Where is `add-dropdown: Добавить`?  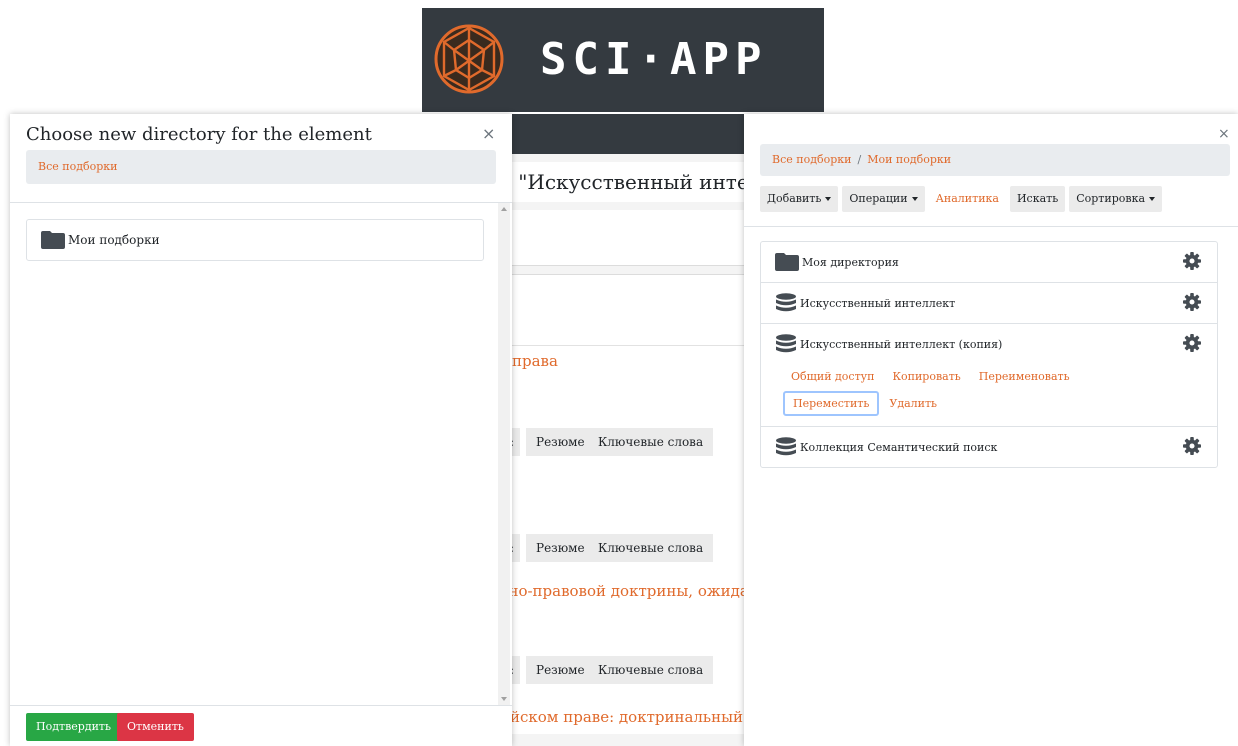
add-dropdown: Добавить is located at coordinates (799, 199).